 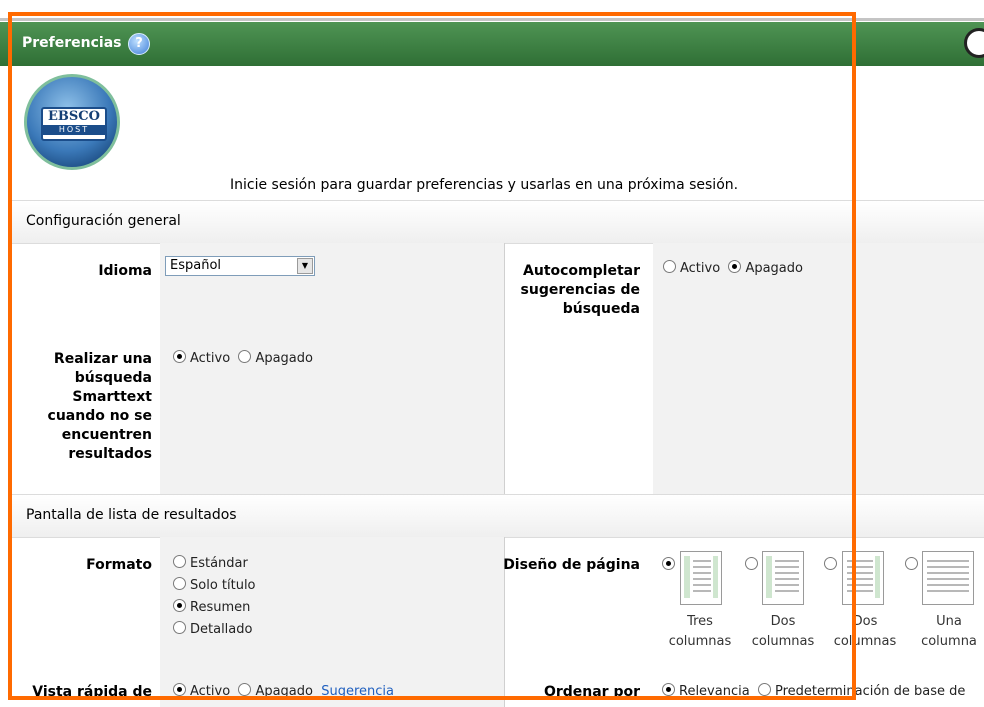 What do you see at coordinates (498, 222) in the screenshot?
I see `general-settings-bar: Configuración general` at bounding box center [498, 222].